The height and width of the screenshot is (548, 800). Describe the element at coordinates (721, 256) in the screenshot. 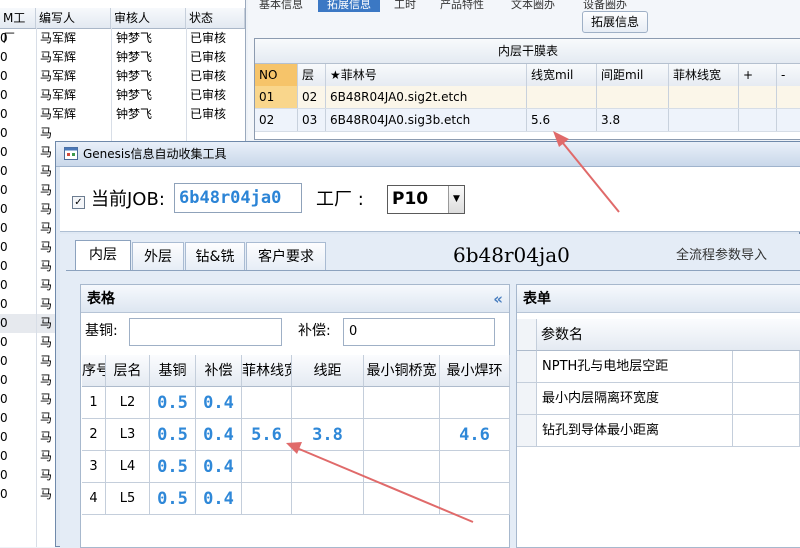

I see `import-link: 全流程参数导入` at that location.